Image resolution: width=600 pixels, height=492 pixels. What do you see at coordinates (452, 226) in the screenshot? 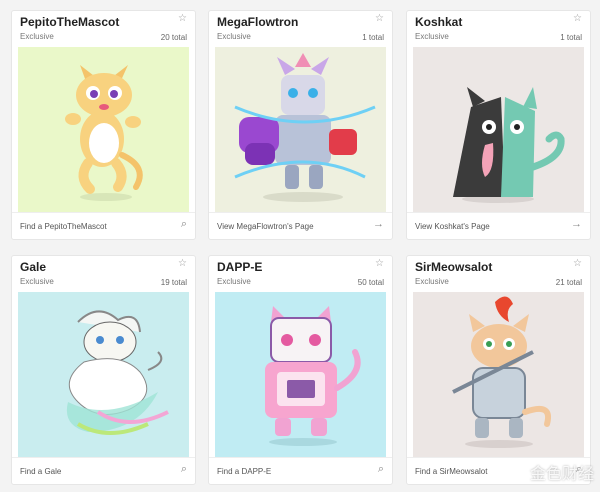
I see `view-page-link: View Koshkat's Page` at bounding box center [452, 226].